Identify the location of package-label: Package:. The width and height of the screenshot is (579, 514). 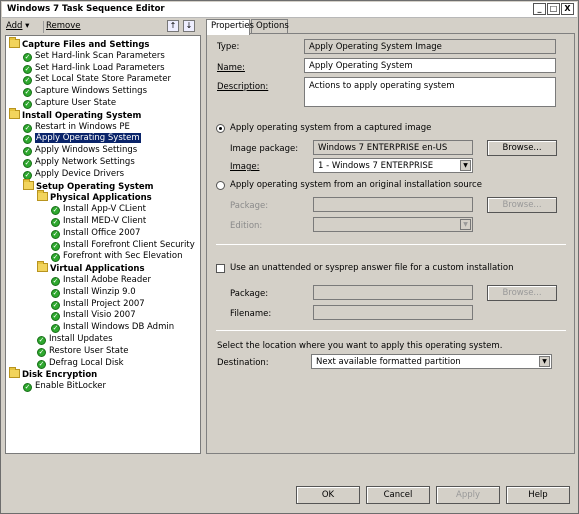
(249, 206).